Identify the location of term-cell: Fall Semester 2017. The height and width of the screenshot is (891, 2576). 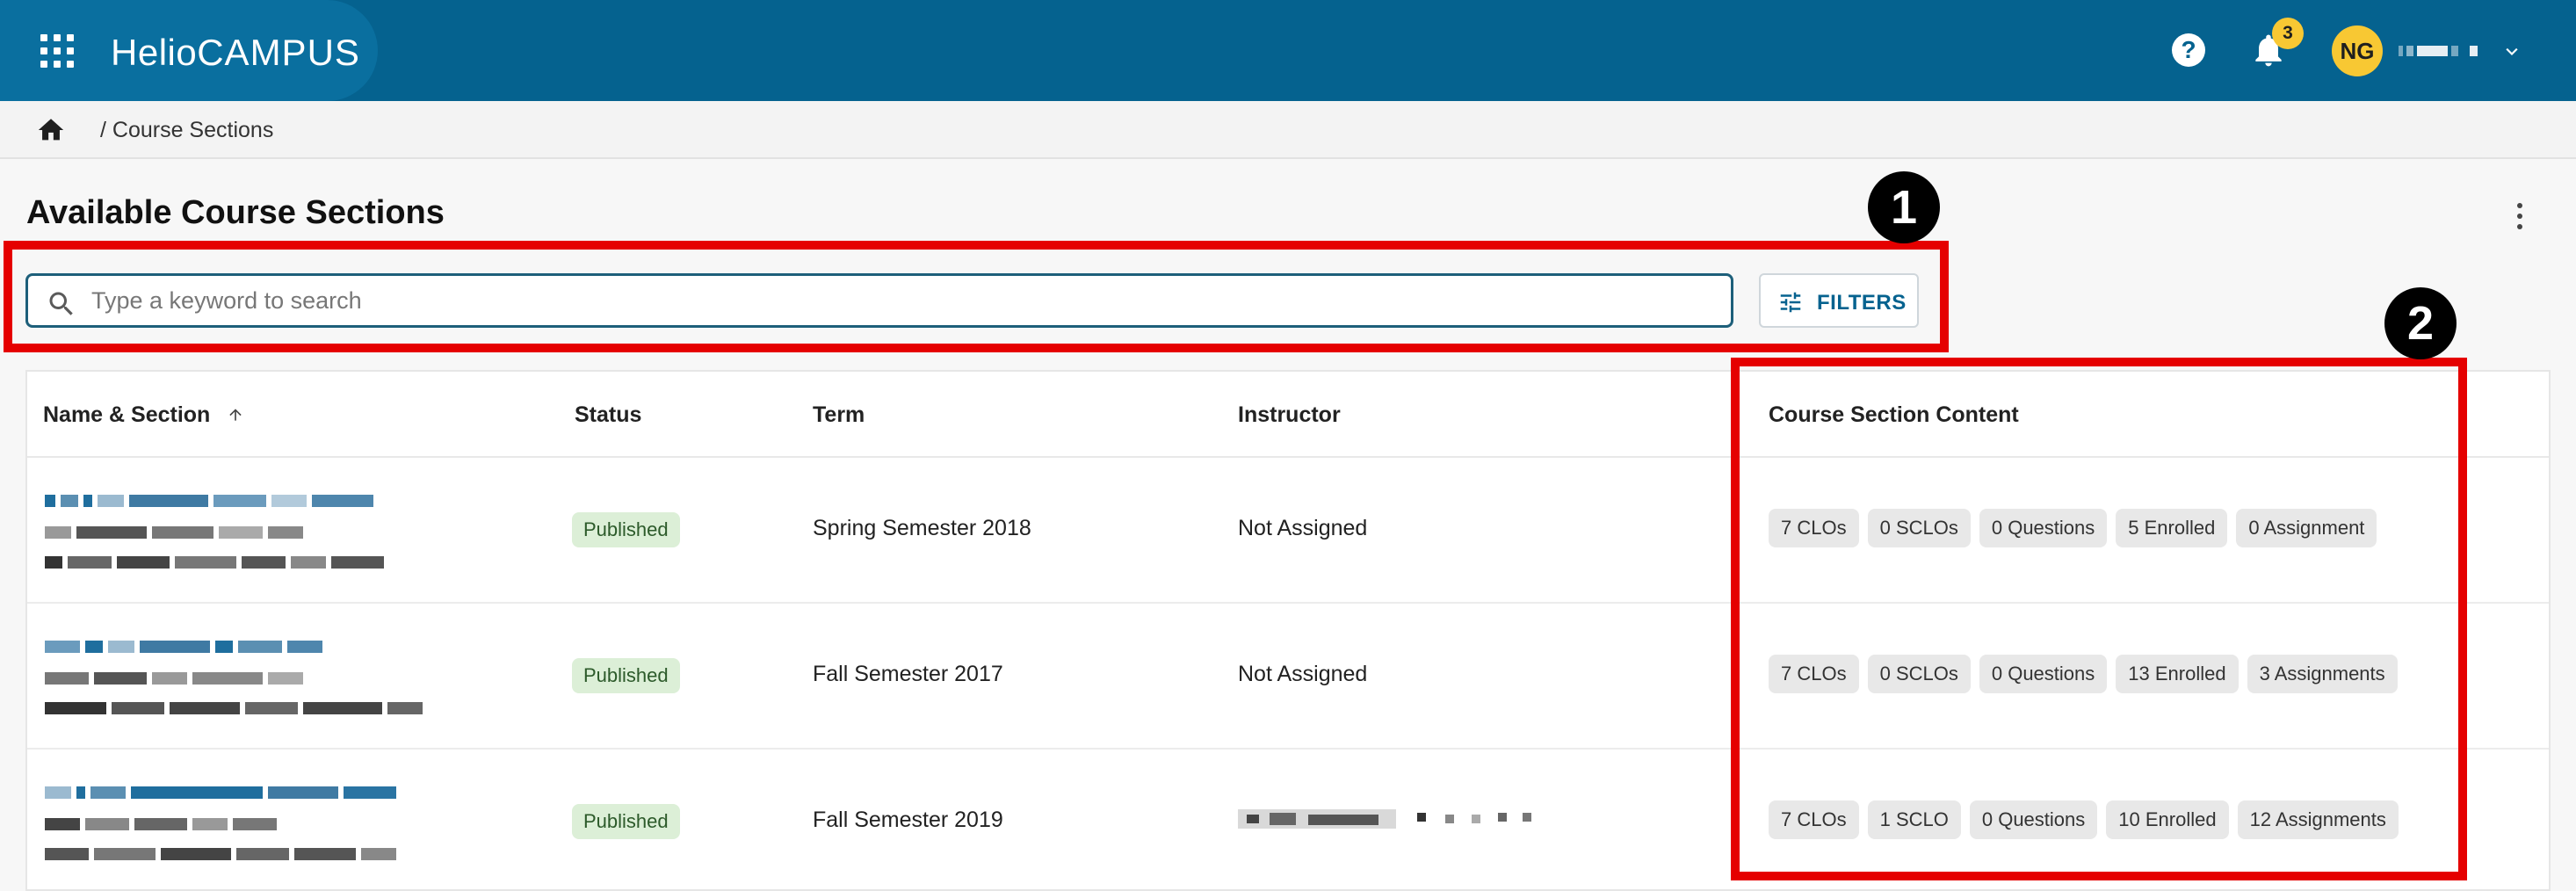
(908, 674).